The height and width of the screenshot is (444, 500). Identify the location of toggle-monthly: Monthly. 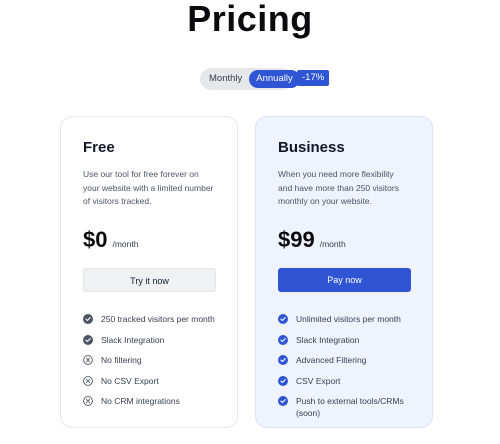
(225, 79).